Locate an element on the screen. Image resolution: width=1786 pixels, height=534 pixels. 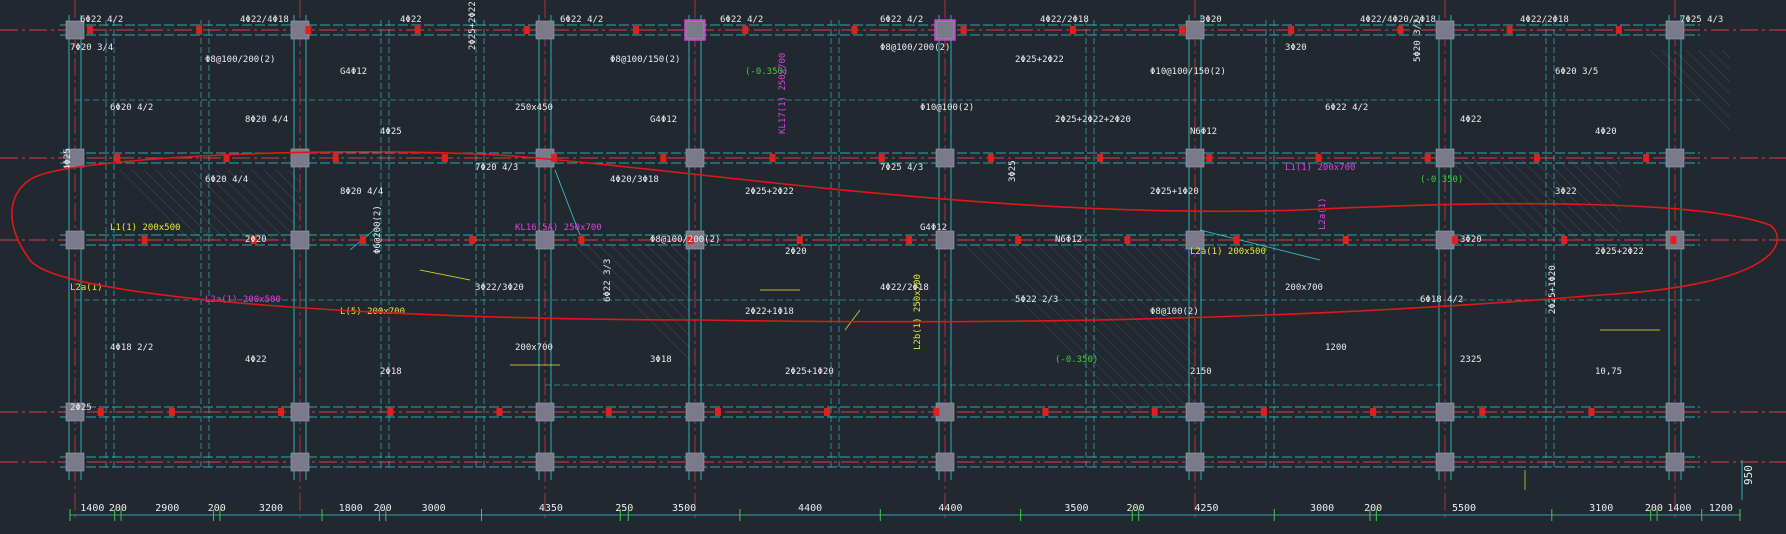
beam-annotation: 7Φ20 4/3 is located at coordinates (496, 168).